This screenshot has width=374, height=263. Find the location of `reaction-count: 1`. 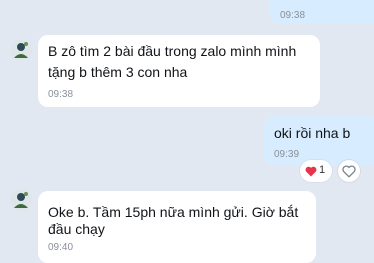

reaction-count: 1 is located at coordinates (322, 170).